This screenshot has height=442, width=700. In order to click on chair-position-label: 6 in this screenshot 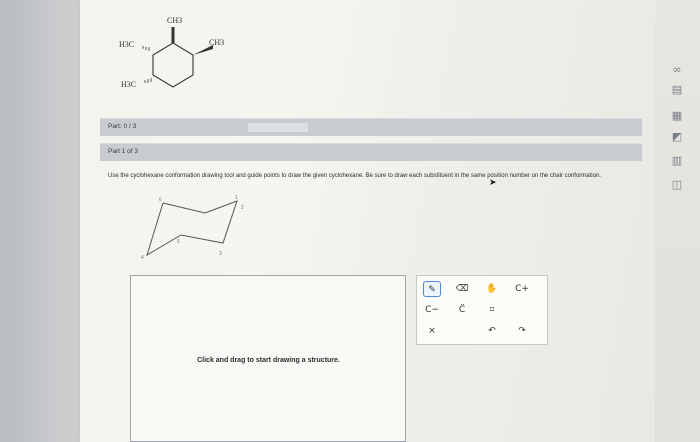, I will do `click(160, 200)`.